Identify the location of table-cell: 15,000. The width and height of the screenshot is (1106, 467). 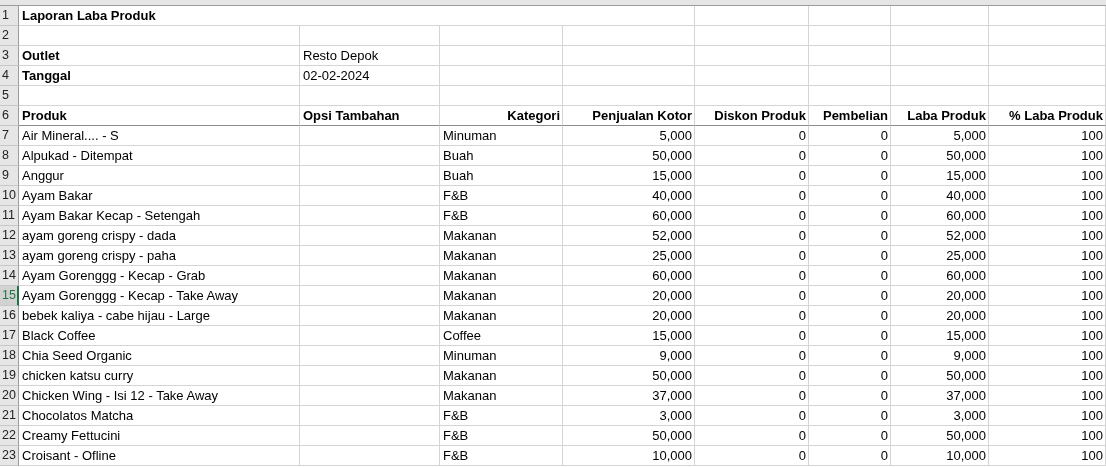
(940, 176).